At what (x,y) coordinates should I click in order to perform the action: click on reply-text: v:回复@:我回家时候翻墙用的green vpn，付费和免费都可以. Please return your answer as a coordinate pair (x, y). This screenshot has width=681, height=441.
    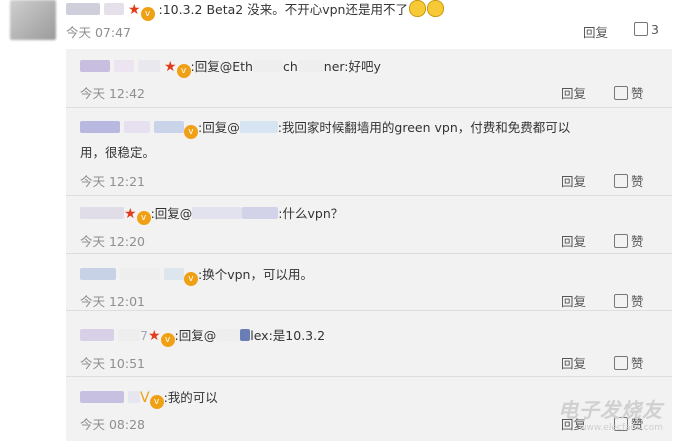
    Looking at the image, I should click on (325, 128).